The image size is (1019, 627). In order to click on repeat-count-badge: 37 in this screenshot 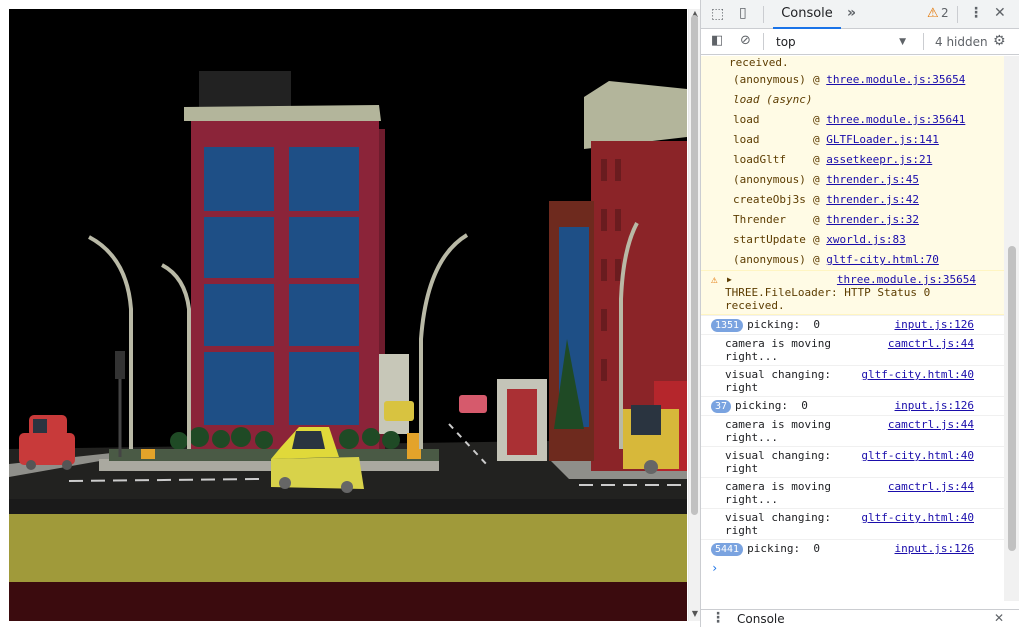, I will do `click(721, 406)`.